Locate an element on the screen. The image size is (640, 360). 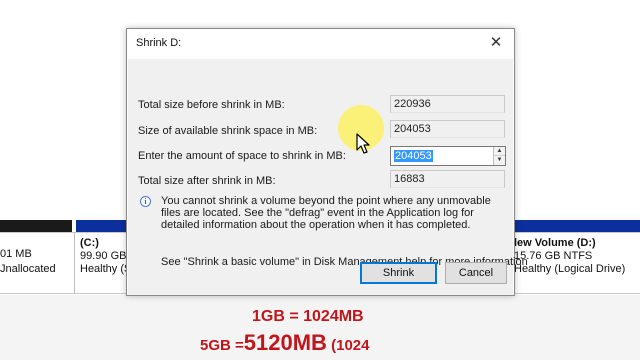
unallocated-size: 01 MB is located at coordinates (16, 254).